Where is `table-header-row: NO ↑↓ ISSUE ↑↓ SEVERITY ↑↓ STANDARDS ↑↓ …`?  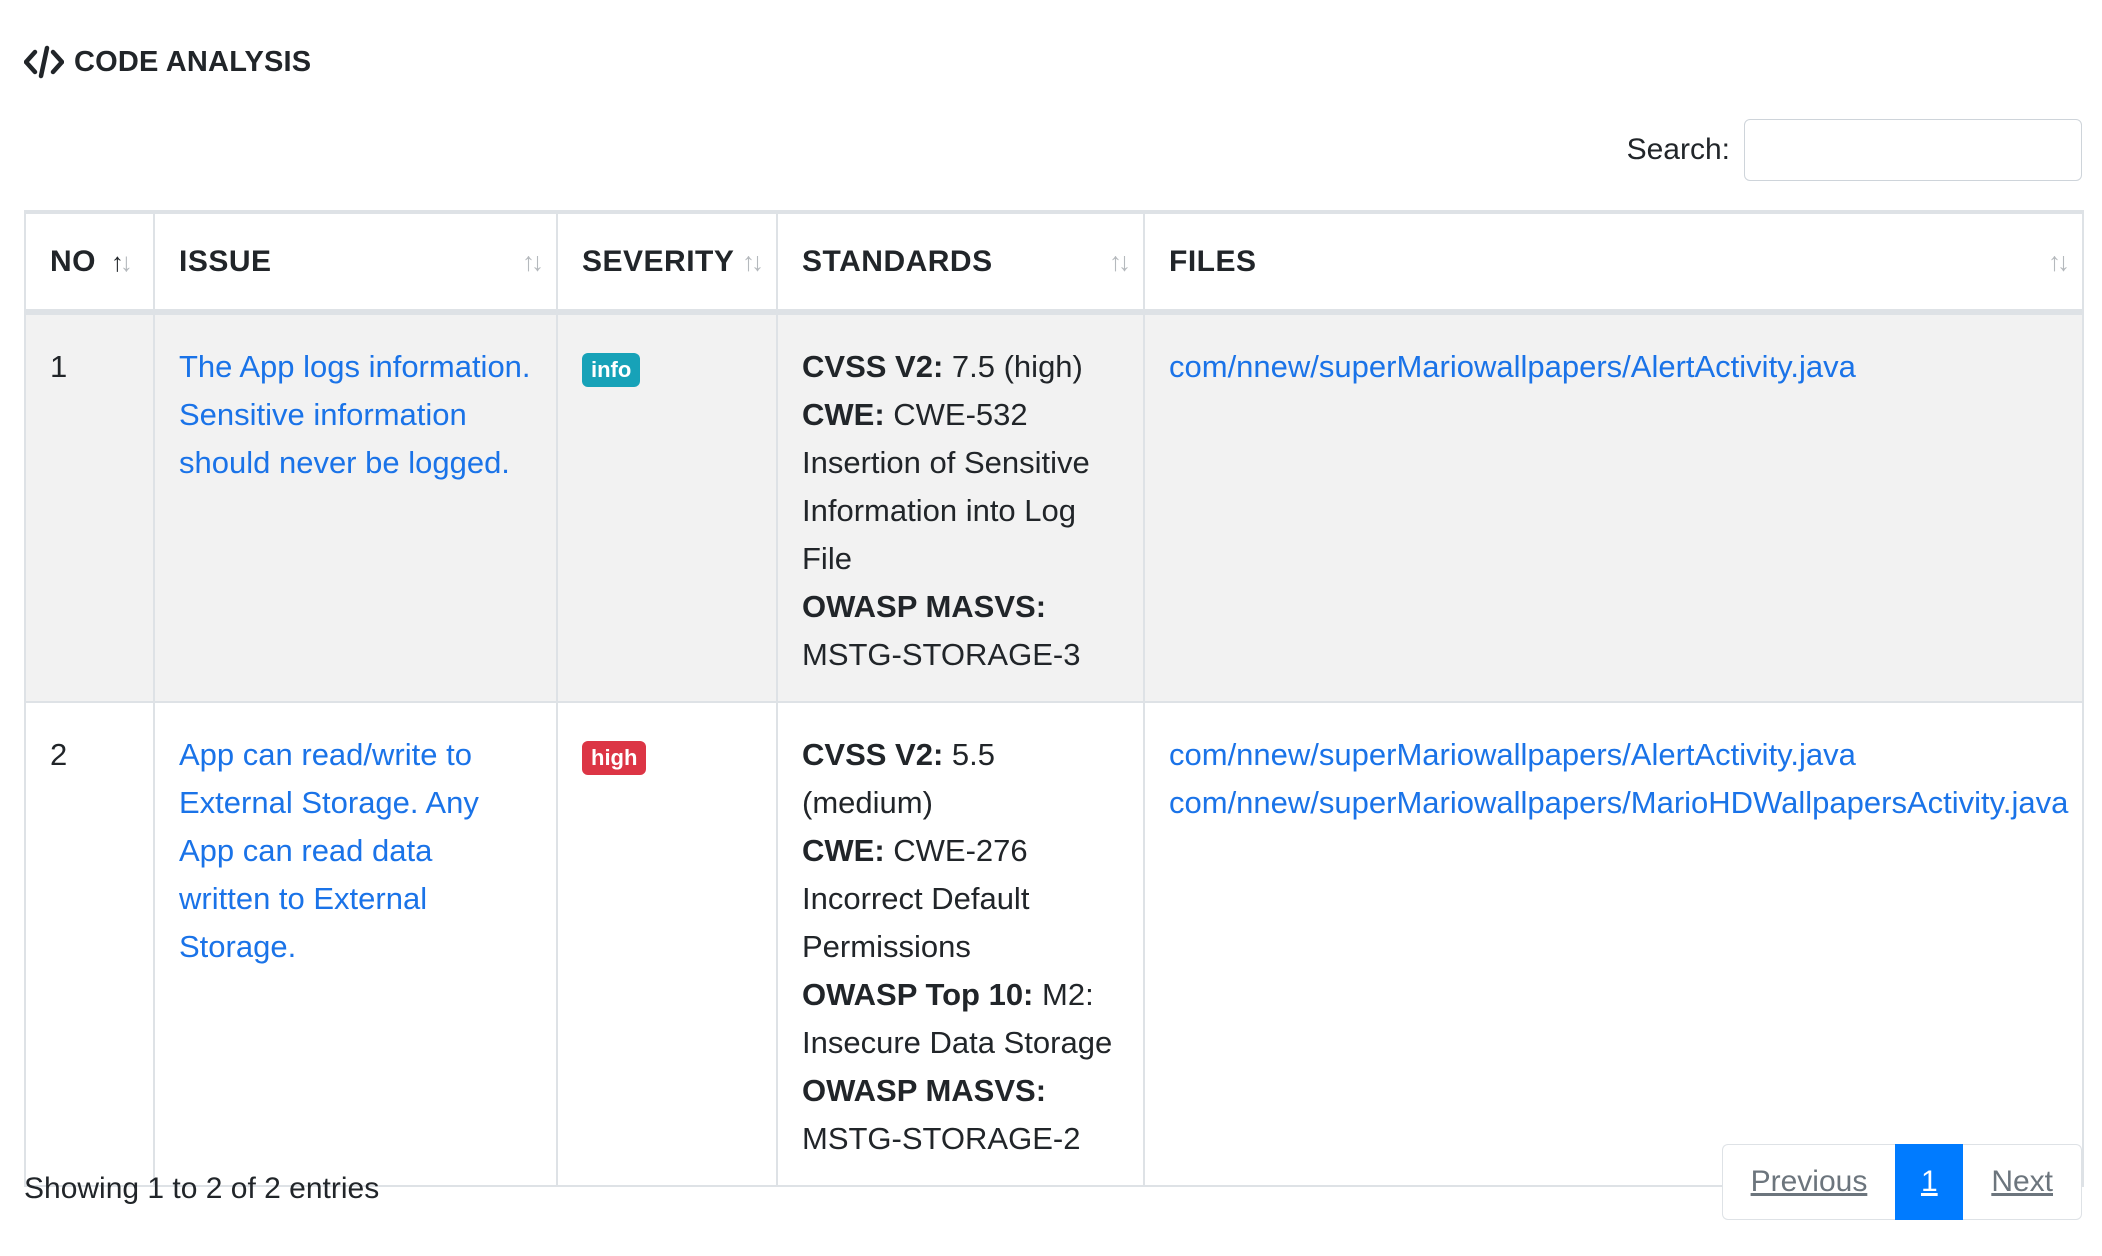 table-header-row: NO ↑↓ ISSUE ↑↓ SEVERITY ↑↓ STANDARDS ↑↓ … is located at coordinates (1054, 262).